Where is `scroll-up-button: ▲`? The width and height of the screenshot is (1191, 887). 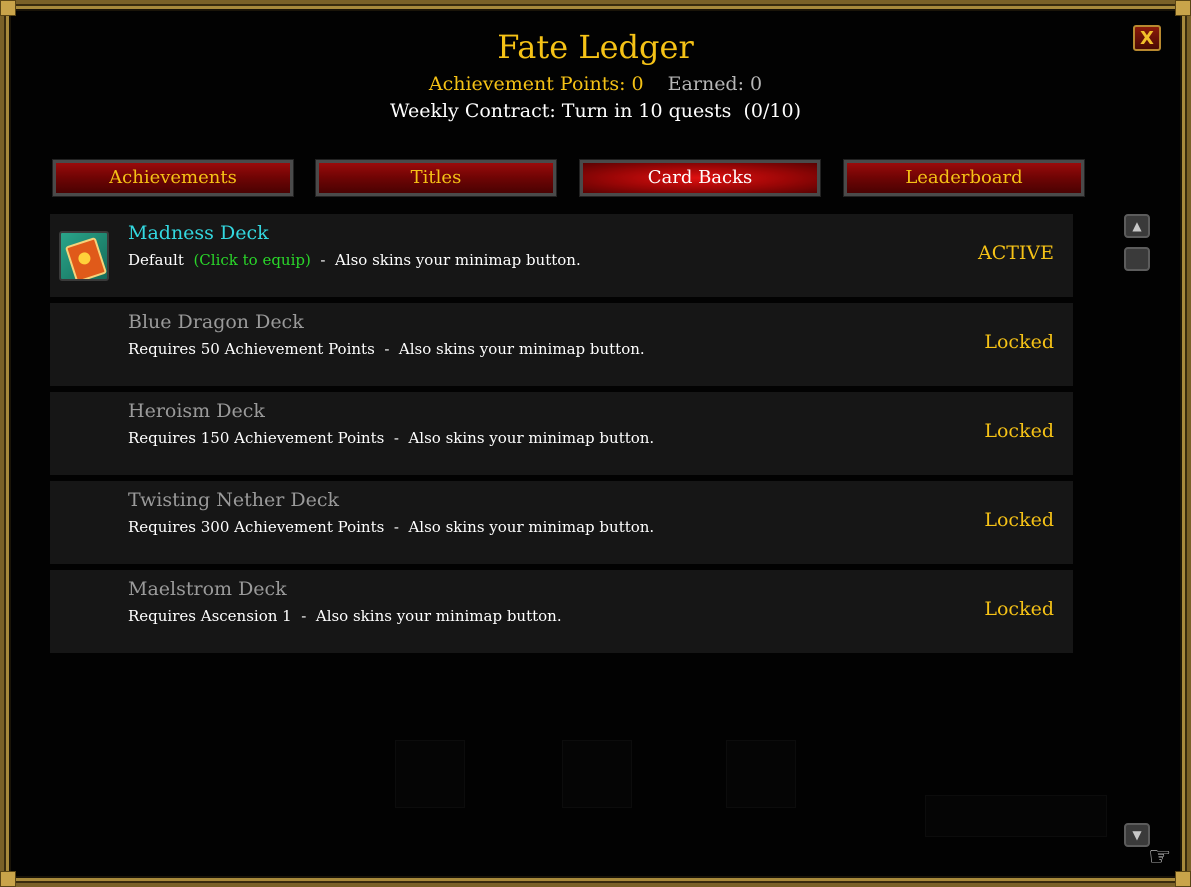 scroll-up-button: ▲ is located at coordinates (1137, 226).